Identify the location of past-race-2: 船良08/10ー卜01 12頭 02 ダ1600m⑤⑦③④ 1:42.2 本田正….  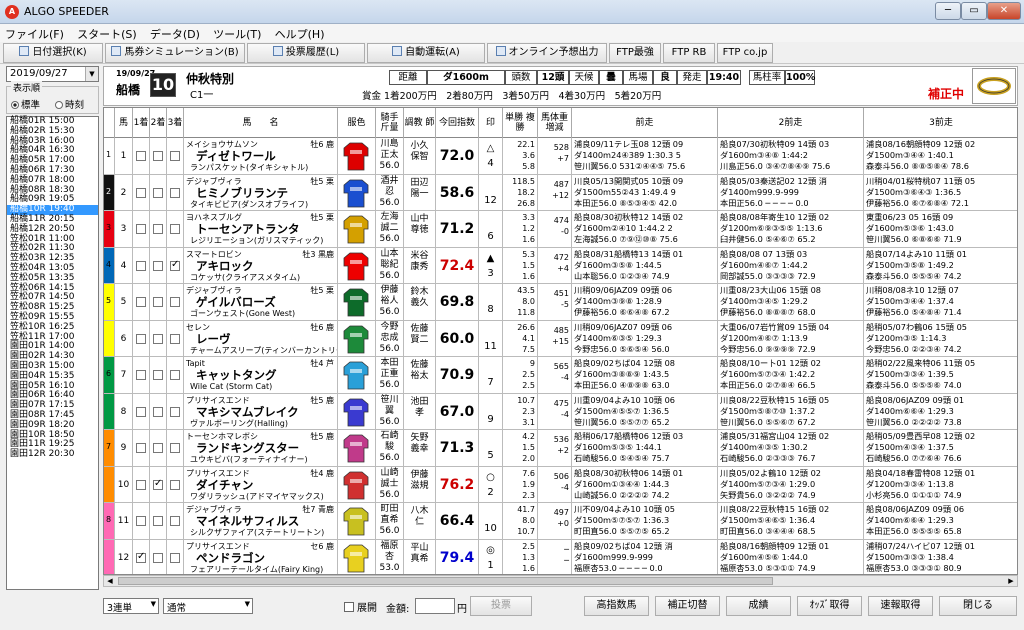
(791, 375).